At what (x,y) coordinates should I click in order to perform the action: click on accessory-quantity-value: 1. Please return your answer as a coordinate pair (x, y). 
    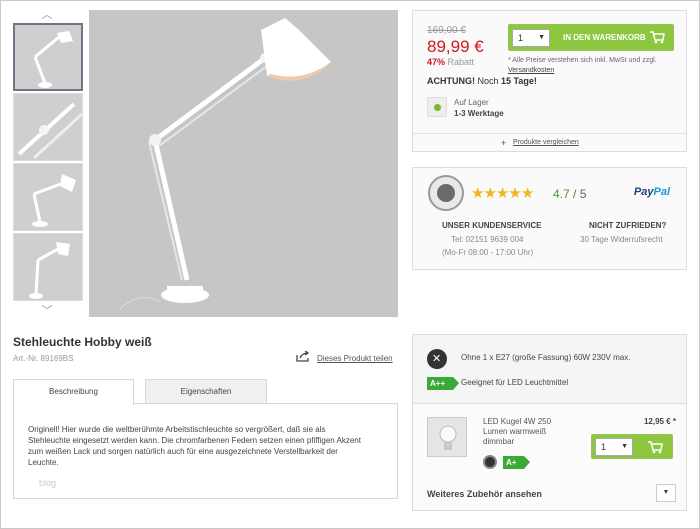
    Looking at the image, I should click on (604, 447).